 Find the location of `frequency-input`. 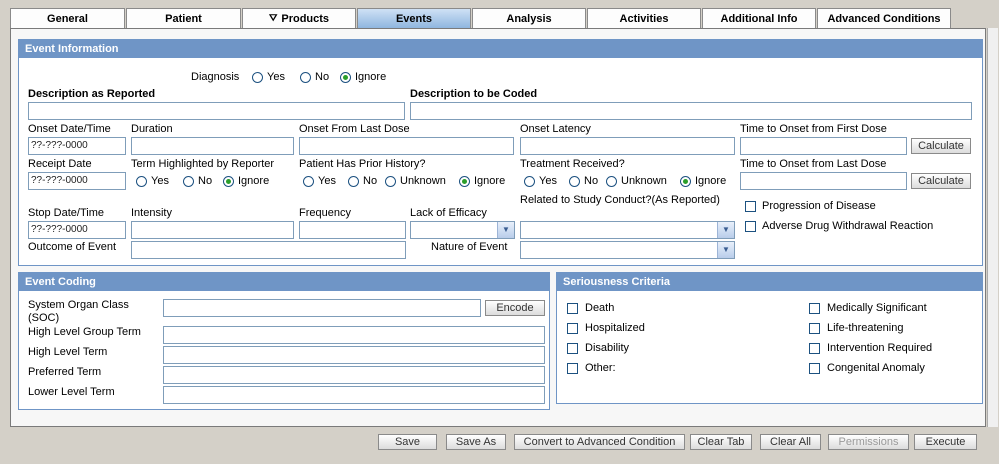

frequency-input is located at coordinates (352, 230).